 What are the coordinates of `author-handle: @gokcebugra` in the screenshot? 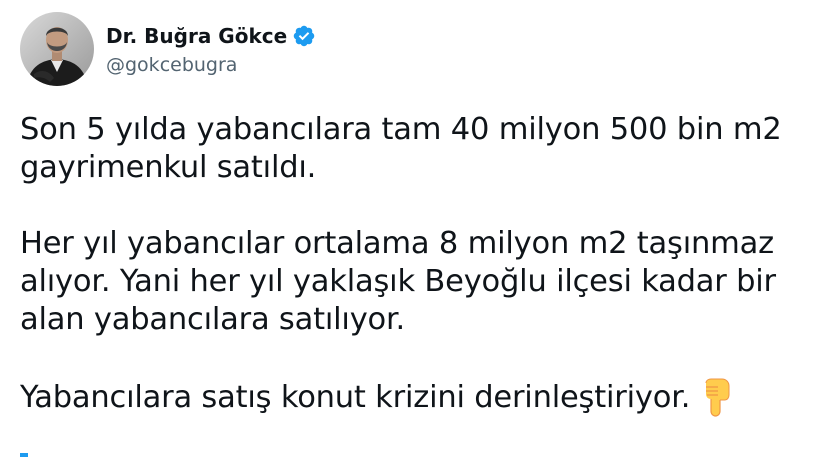 It's located at (211, 65).